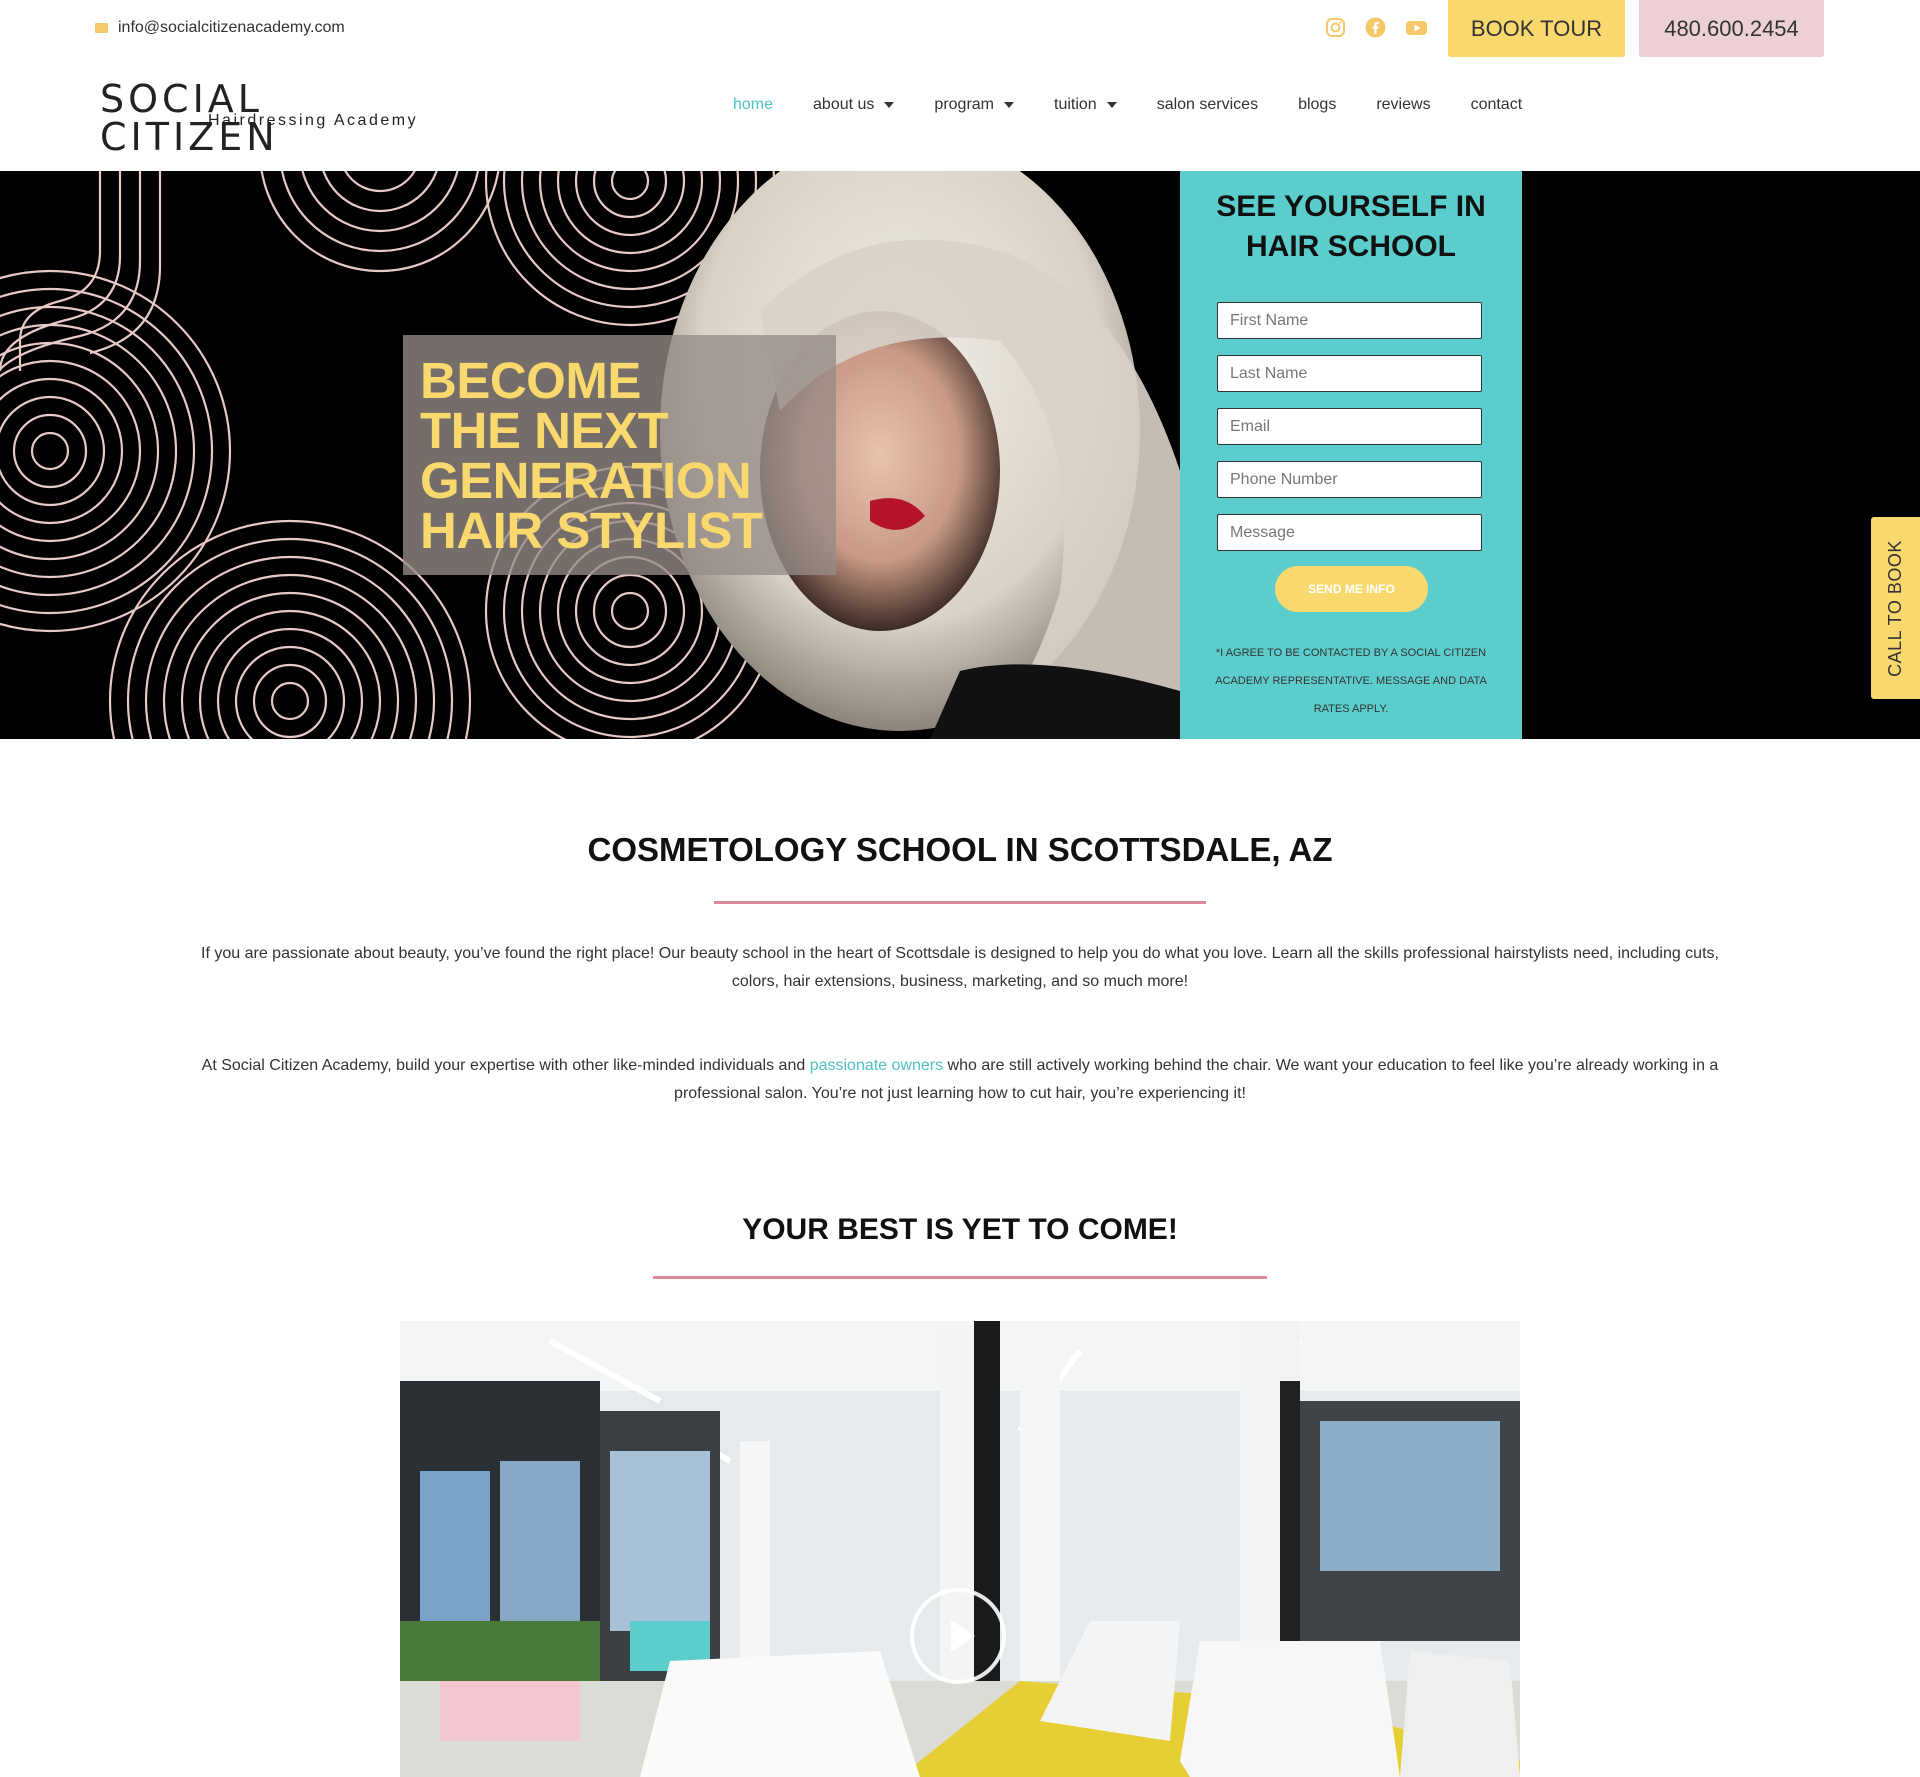 The width and height of the screenshot is (1920, 1777). Describe the element at coordinates (591, 530) in the screenshot. I see `hero-title-line: HAIR STYLIST` at that location.